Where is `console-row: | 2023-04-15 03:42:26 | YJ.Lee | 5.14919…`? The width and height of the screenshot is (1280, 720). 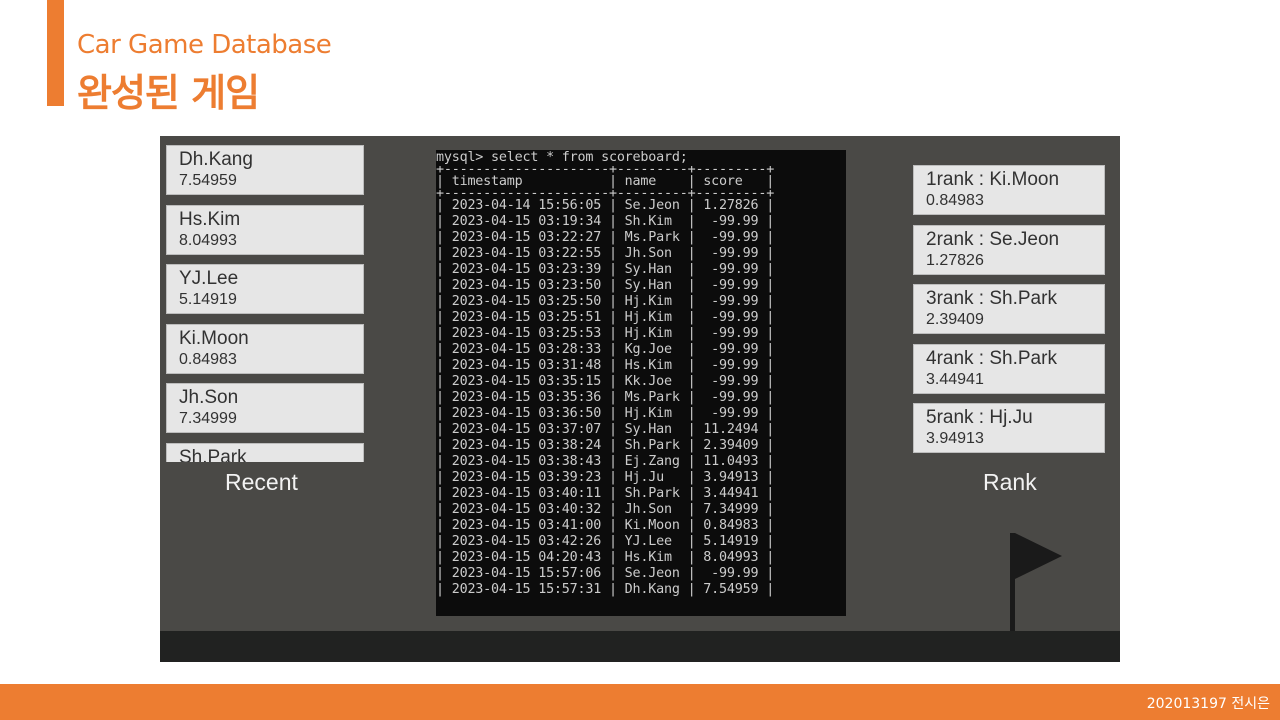 console-row: | 2023-04-15 03:42:26 | YJ.Lee | 5.14919… is located at coordinates (605, 541).